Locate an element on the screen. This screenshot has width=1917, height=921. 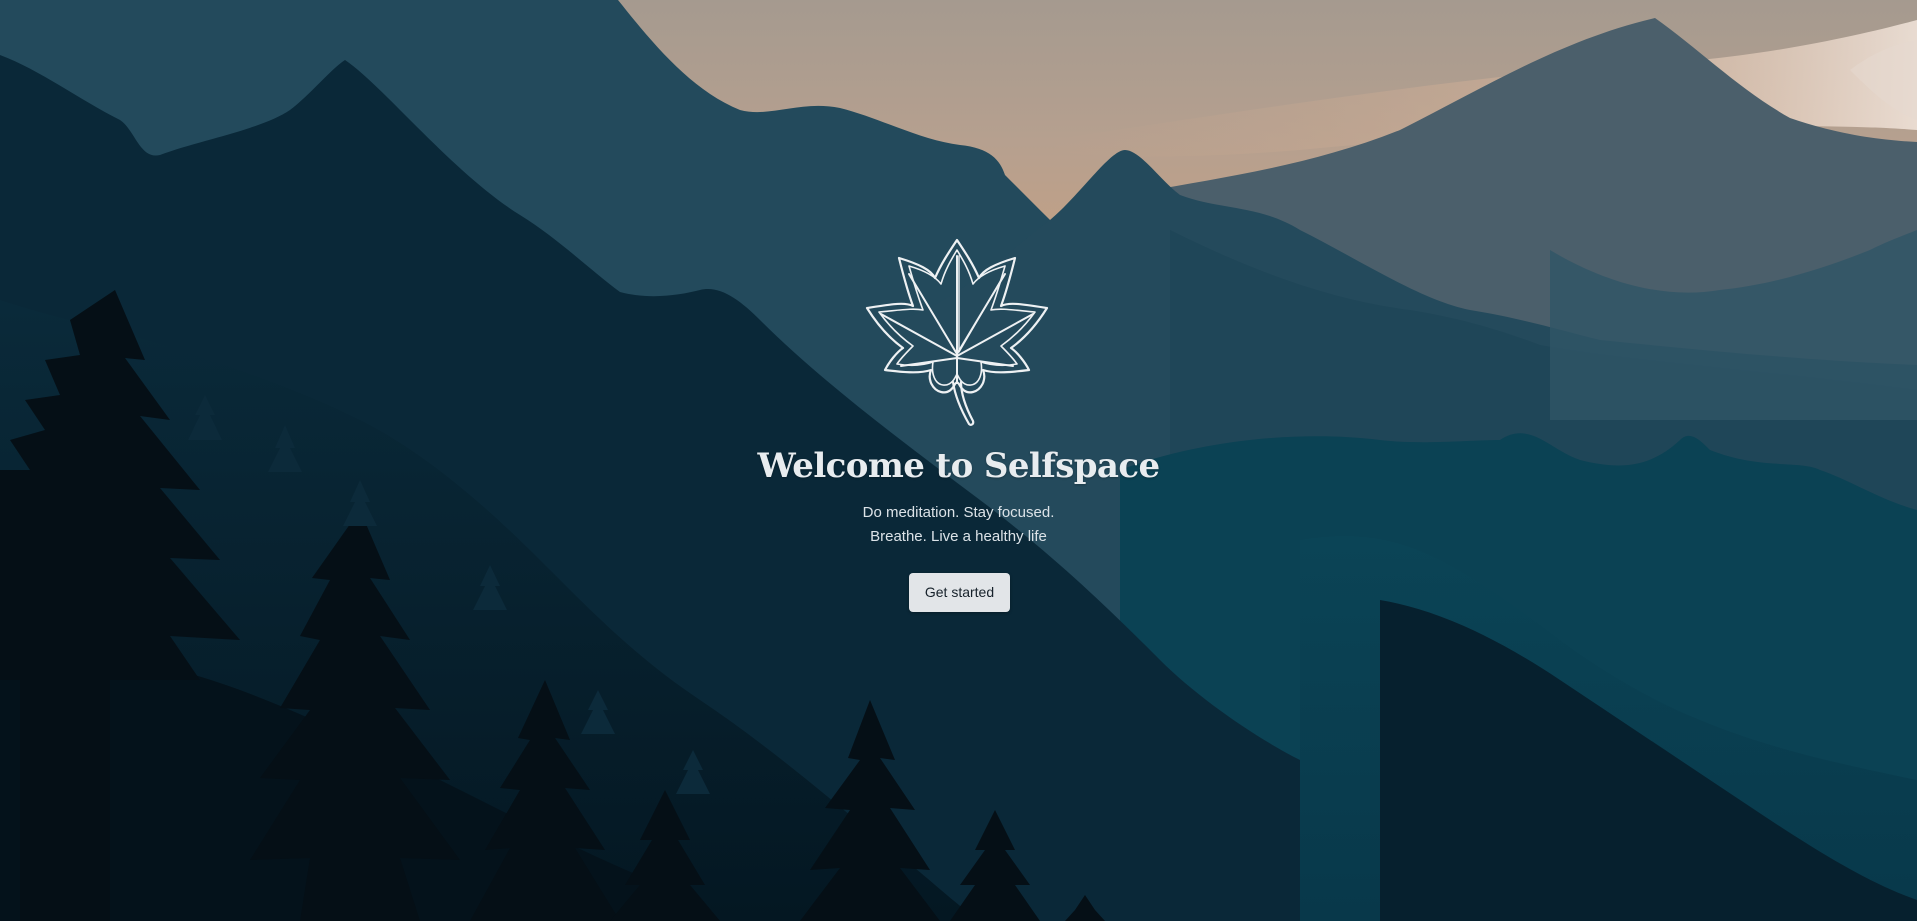
tagline-line-2: Breathe. Live a healthy life is located at coordinates (958, 536).